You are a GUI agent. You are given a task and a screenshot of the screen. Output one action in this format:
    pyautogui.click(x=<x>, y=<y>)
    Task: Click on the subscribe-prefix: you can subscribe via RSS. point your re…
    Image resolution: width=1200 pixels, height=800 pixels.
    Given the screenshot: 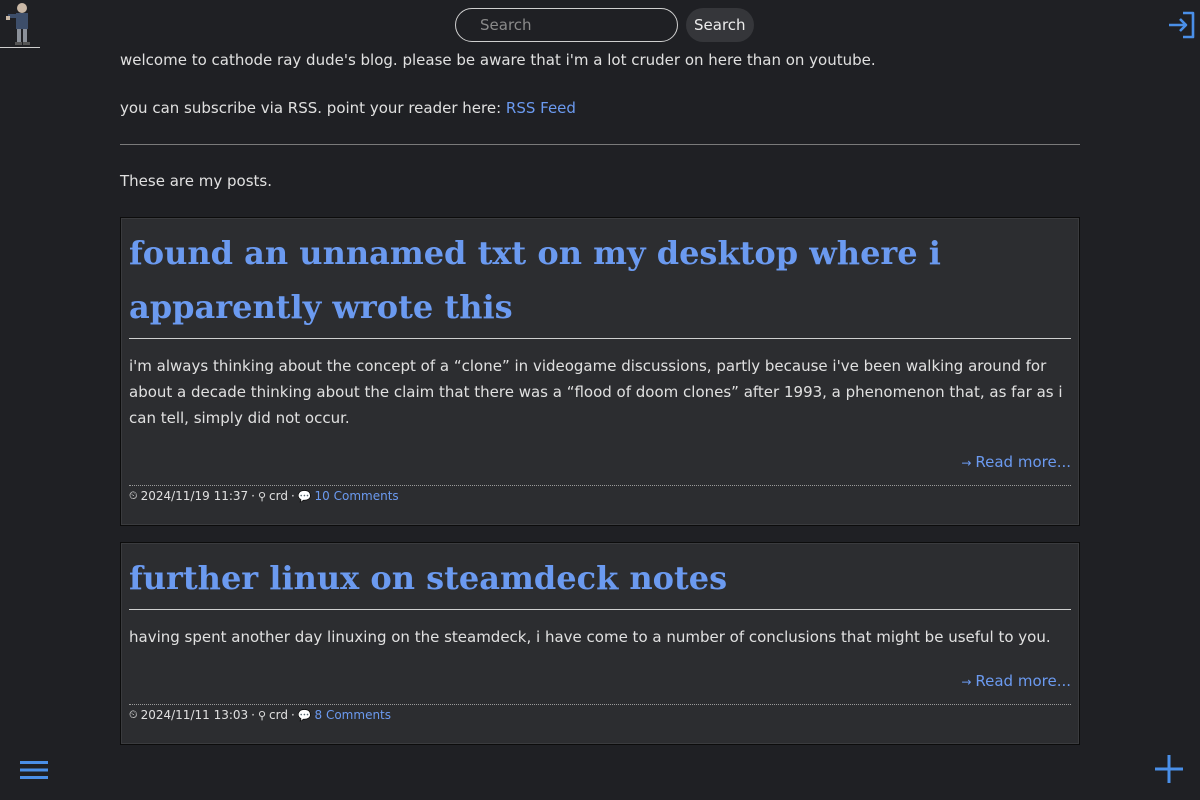 What is the action you would take?
    pyautogui.click(x=313, y=108)
    